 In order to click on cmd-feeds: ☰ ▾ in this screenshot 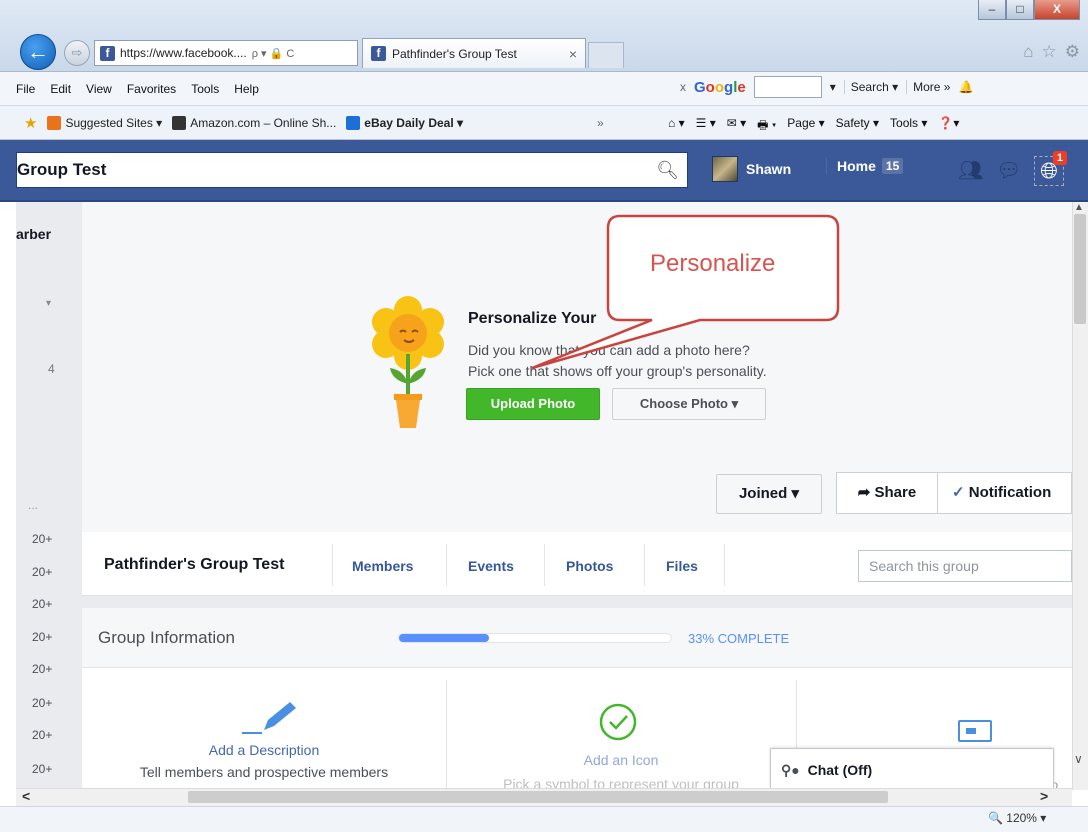, I will do `click(706, 126)`.